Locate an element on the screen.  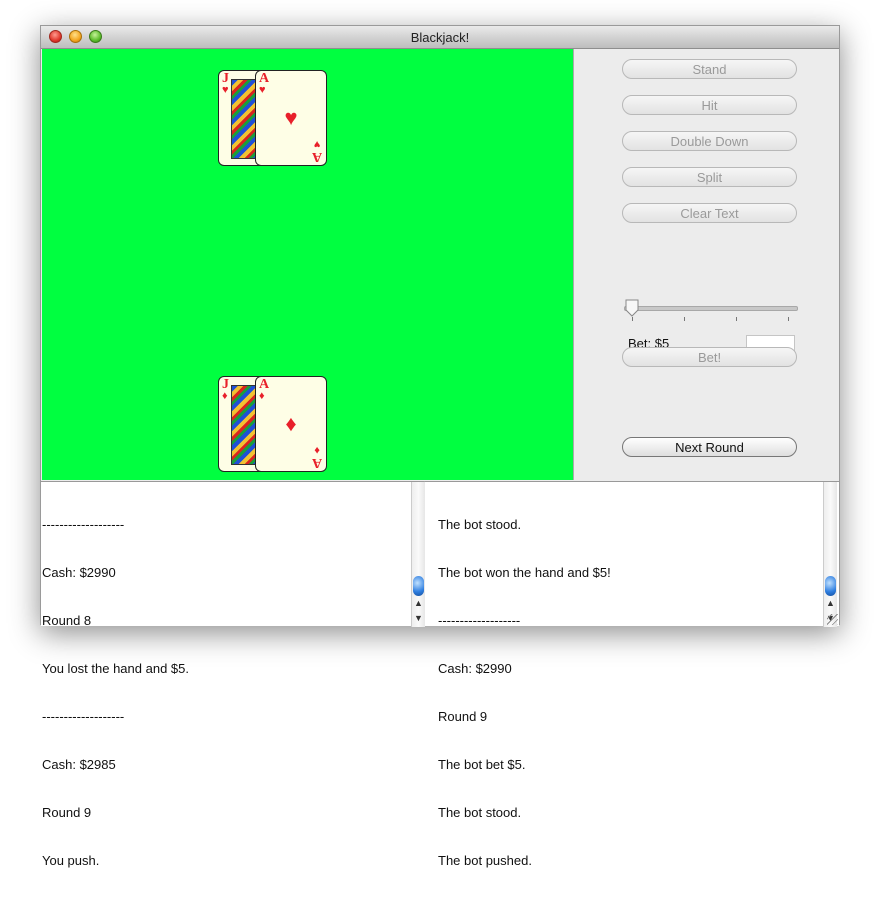
log-line: The bot bet $5. is located at coordinates (482, 764).